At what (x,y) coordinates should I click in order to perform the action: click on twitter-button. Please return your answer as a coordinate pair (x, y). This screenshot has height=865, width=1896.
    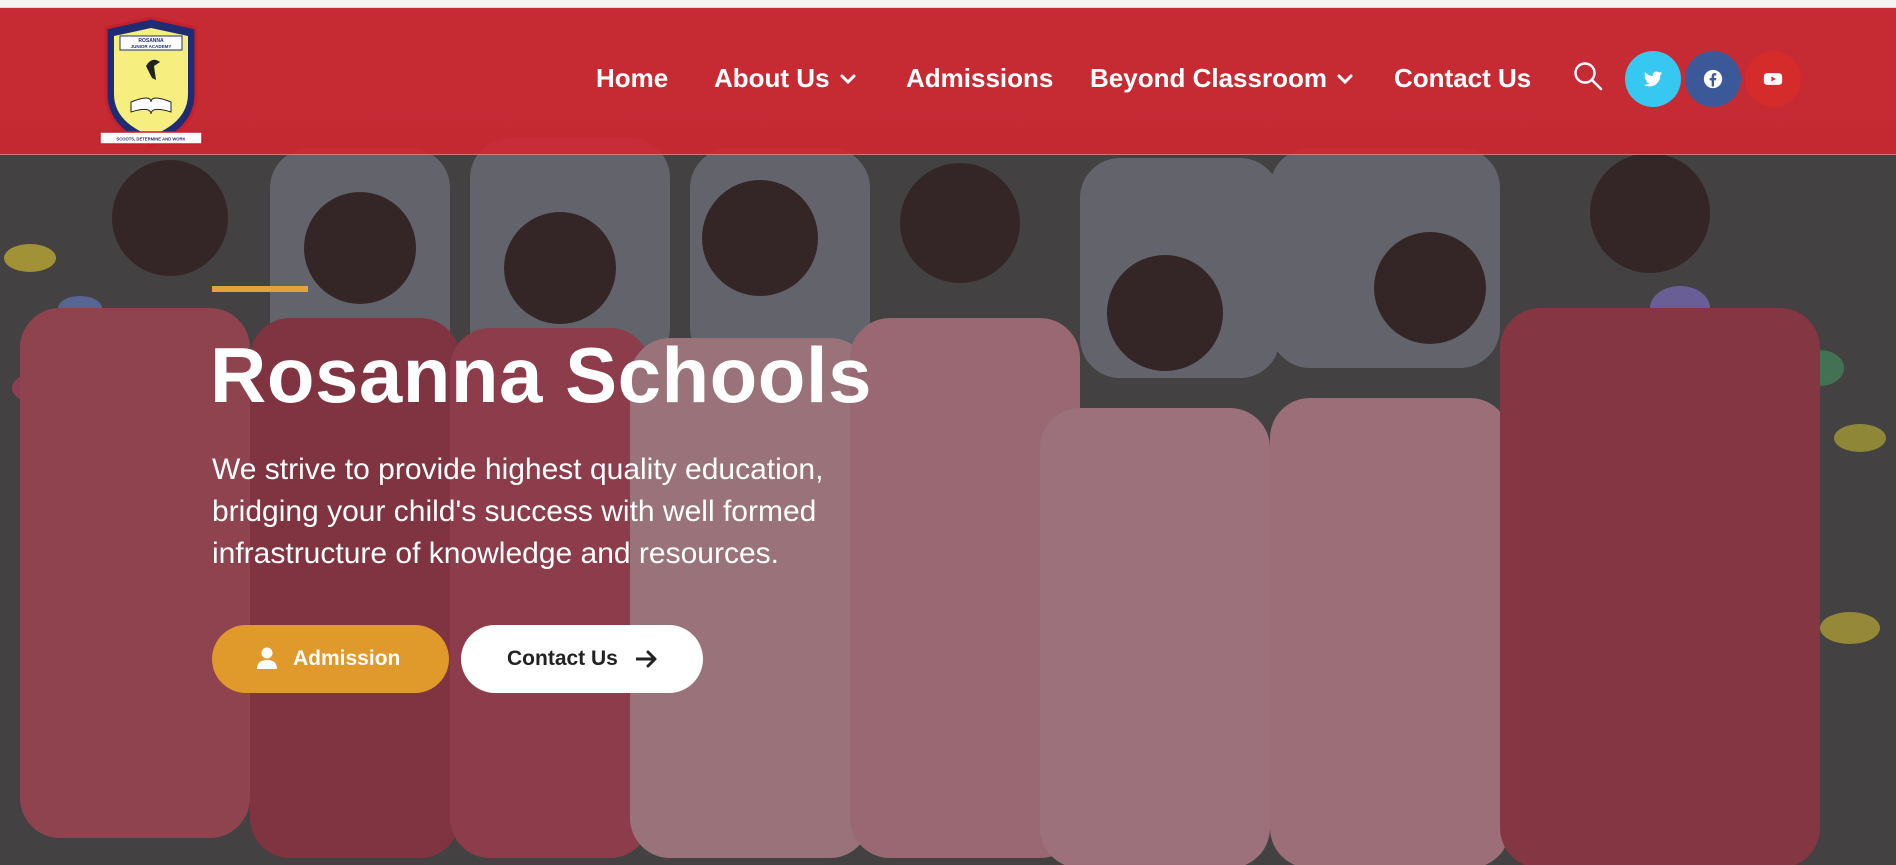
    Looking at the image, I should click on (1653, 79).